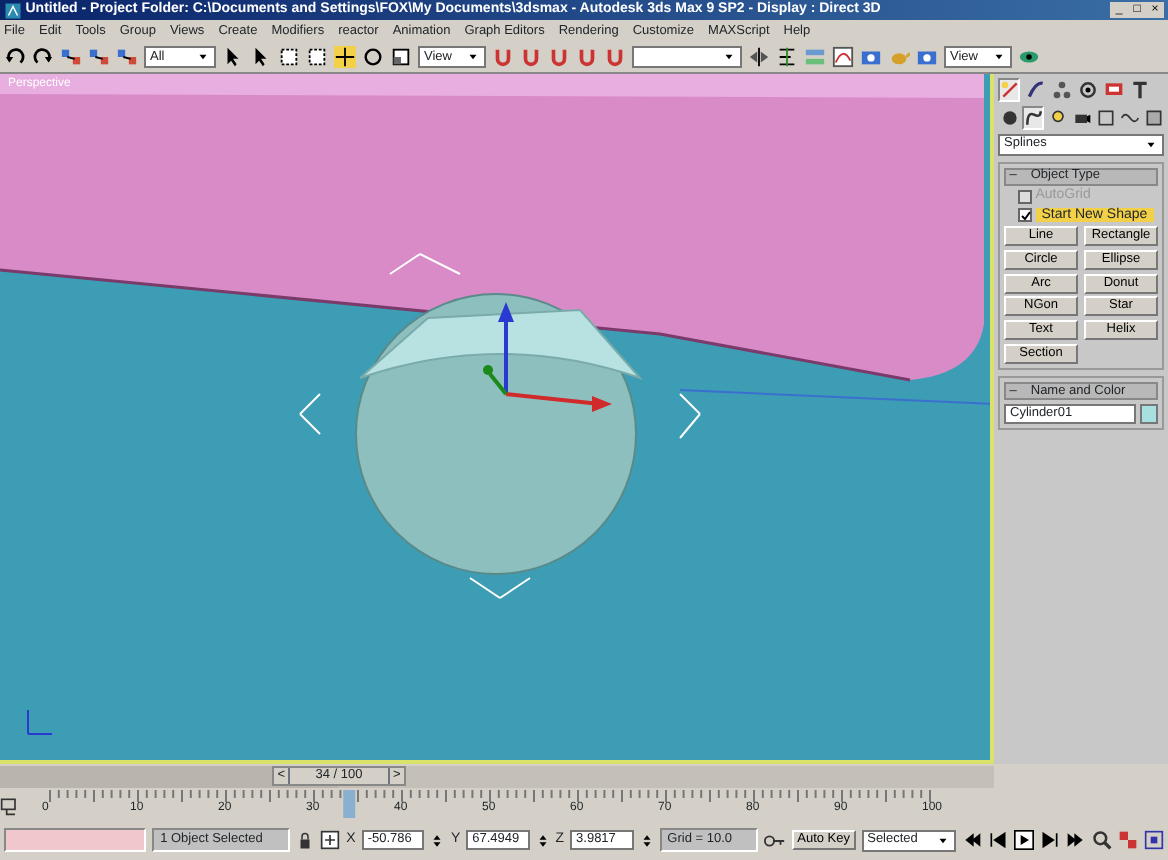 The width and height of the screenshot is (1168, 860). I want to click on zoom-icon, so click(1102, 840).